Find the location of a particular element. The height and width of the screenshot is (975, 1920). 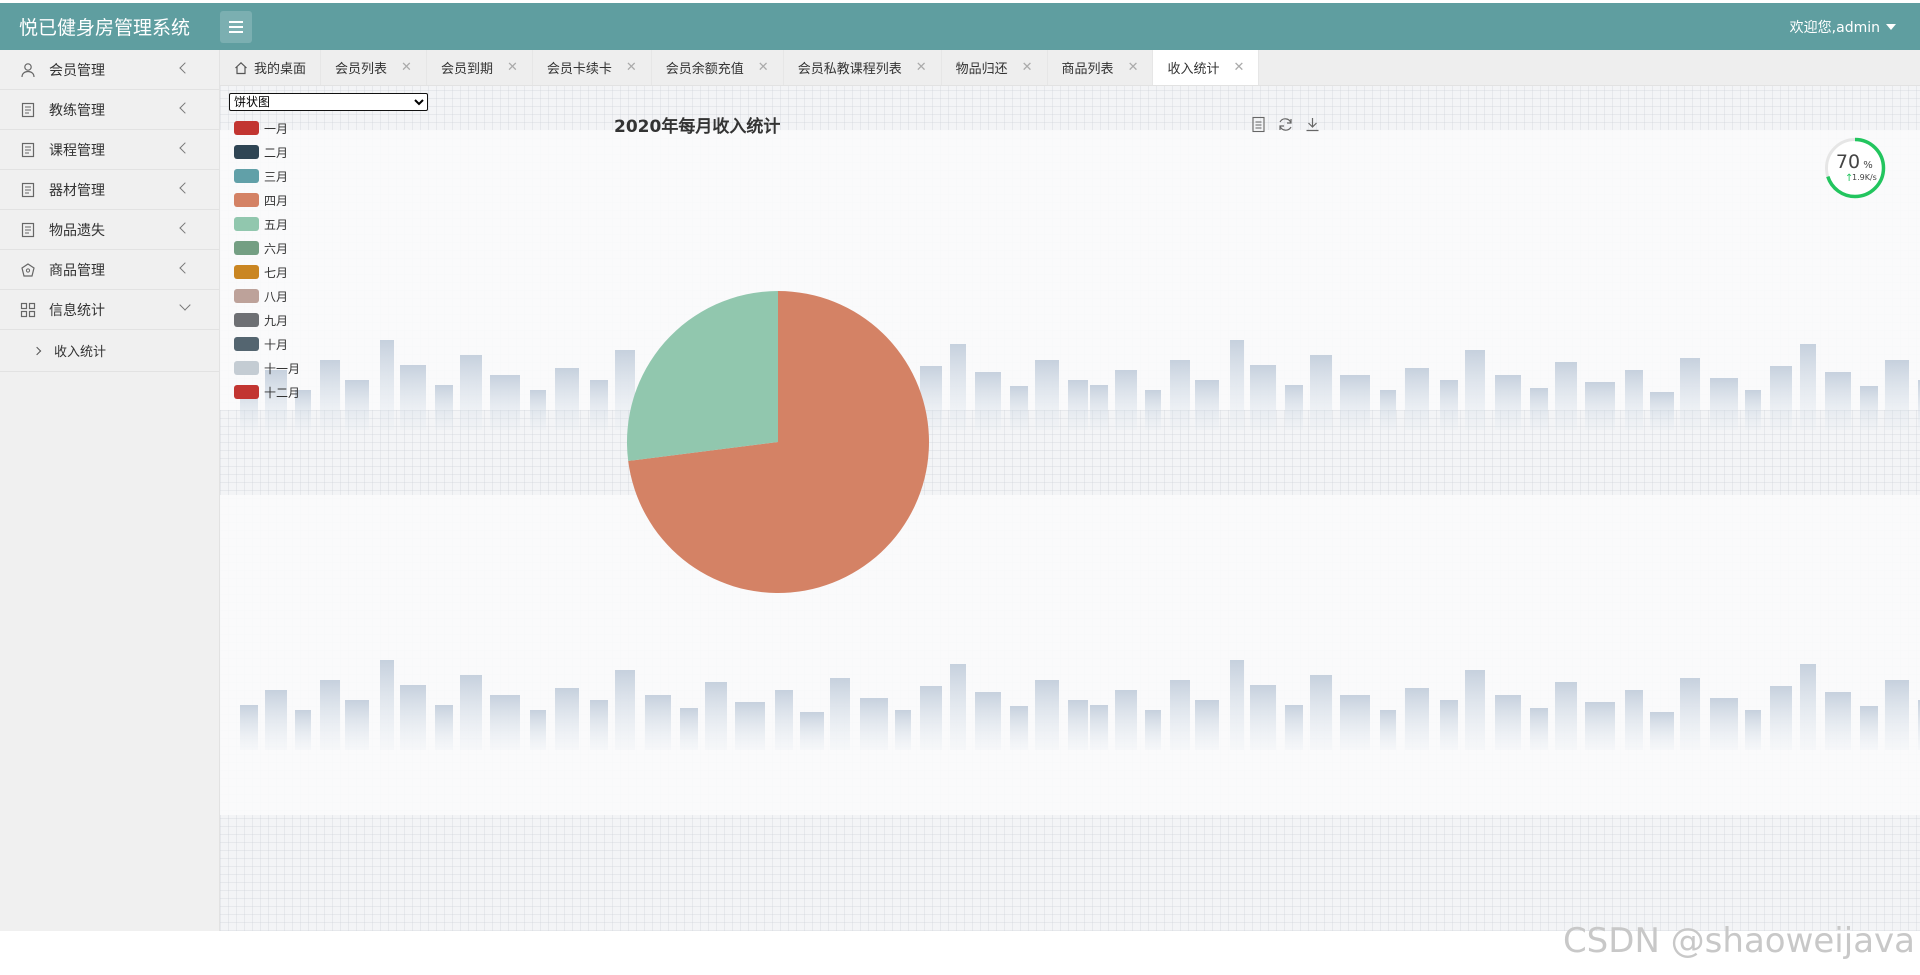

speed-rate: 1.9K/s is located at coordinates (1864, 177).